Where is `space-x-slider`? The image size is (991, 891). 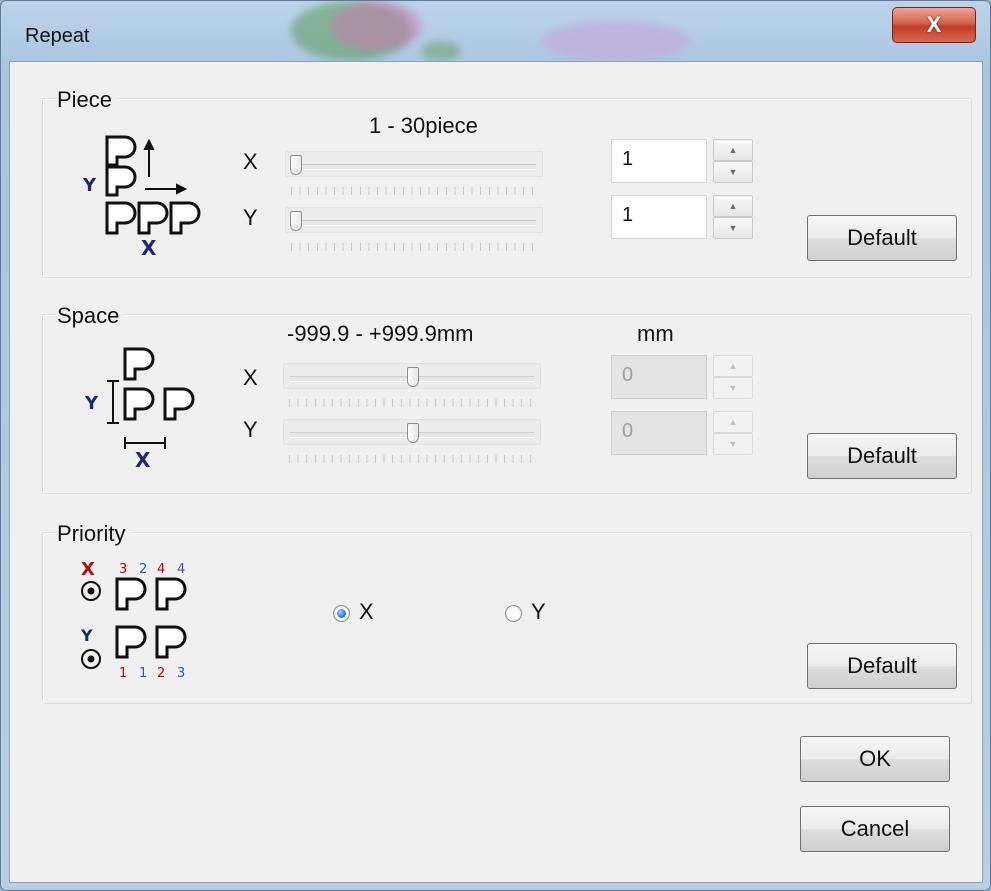
space-x-slider is located at coordinates (412, 376).